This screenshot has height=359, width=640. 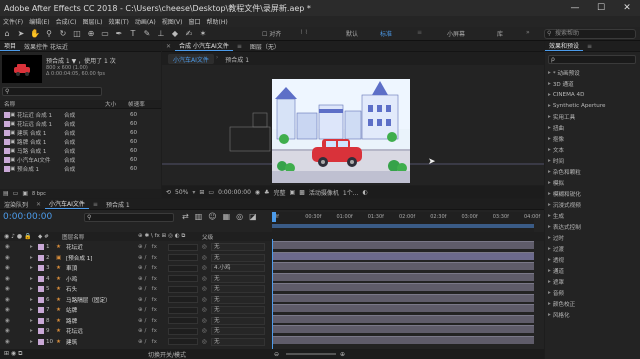 What do you see at coordinates (253, 216) in the screenshot?
I see `graph-editor-icon: ◪` at bounding box center [253, 216].